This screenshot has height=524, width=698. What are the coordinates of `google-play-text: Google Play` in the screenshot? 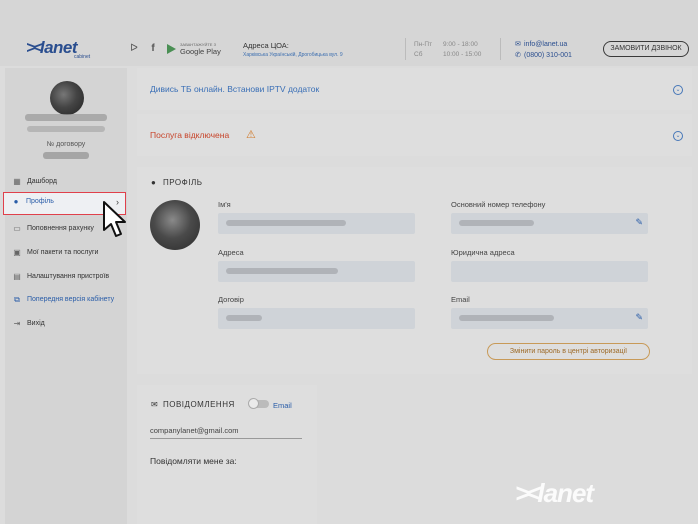 It's located at (200, 51).